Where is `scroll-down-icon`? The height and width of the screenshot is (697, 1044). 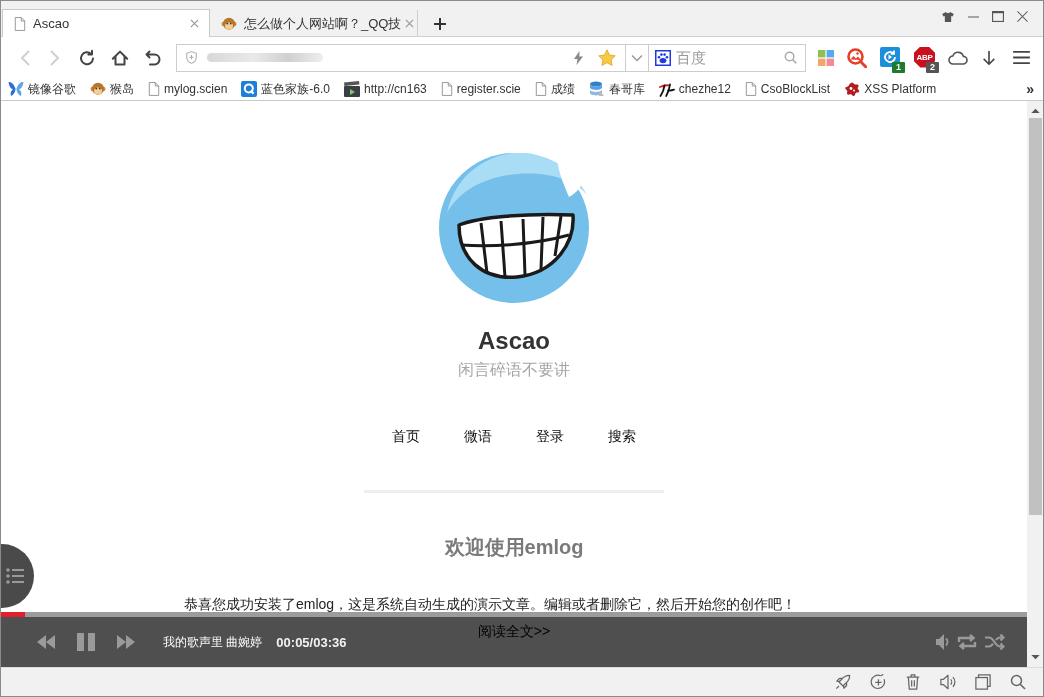 scroll-down-icon is located at coordinates (1035, 657).